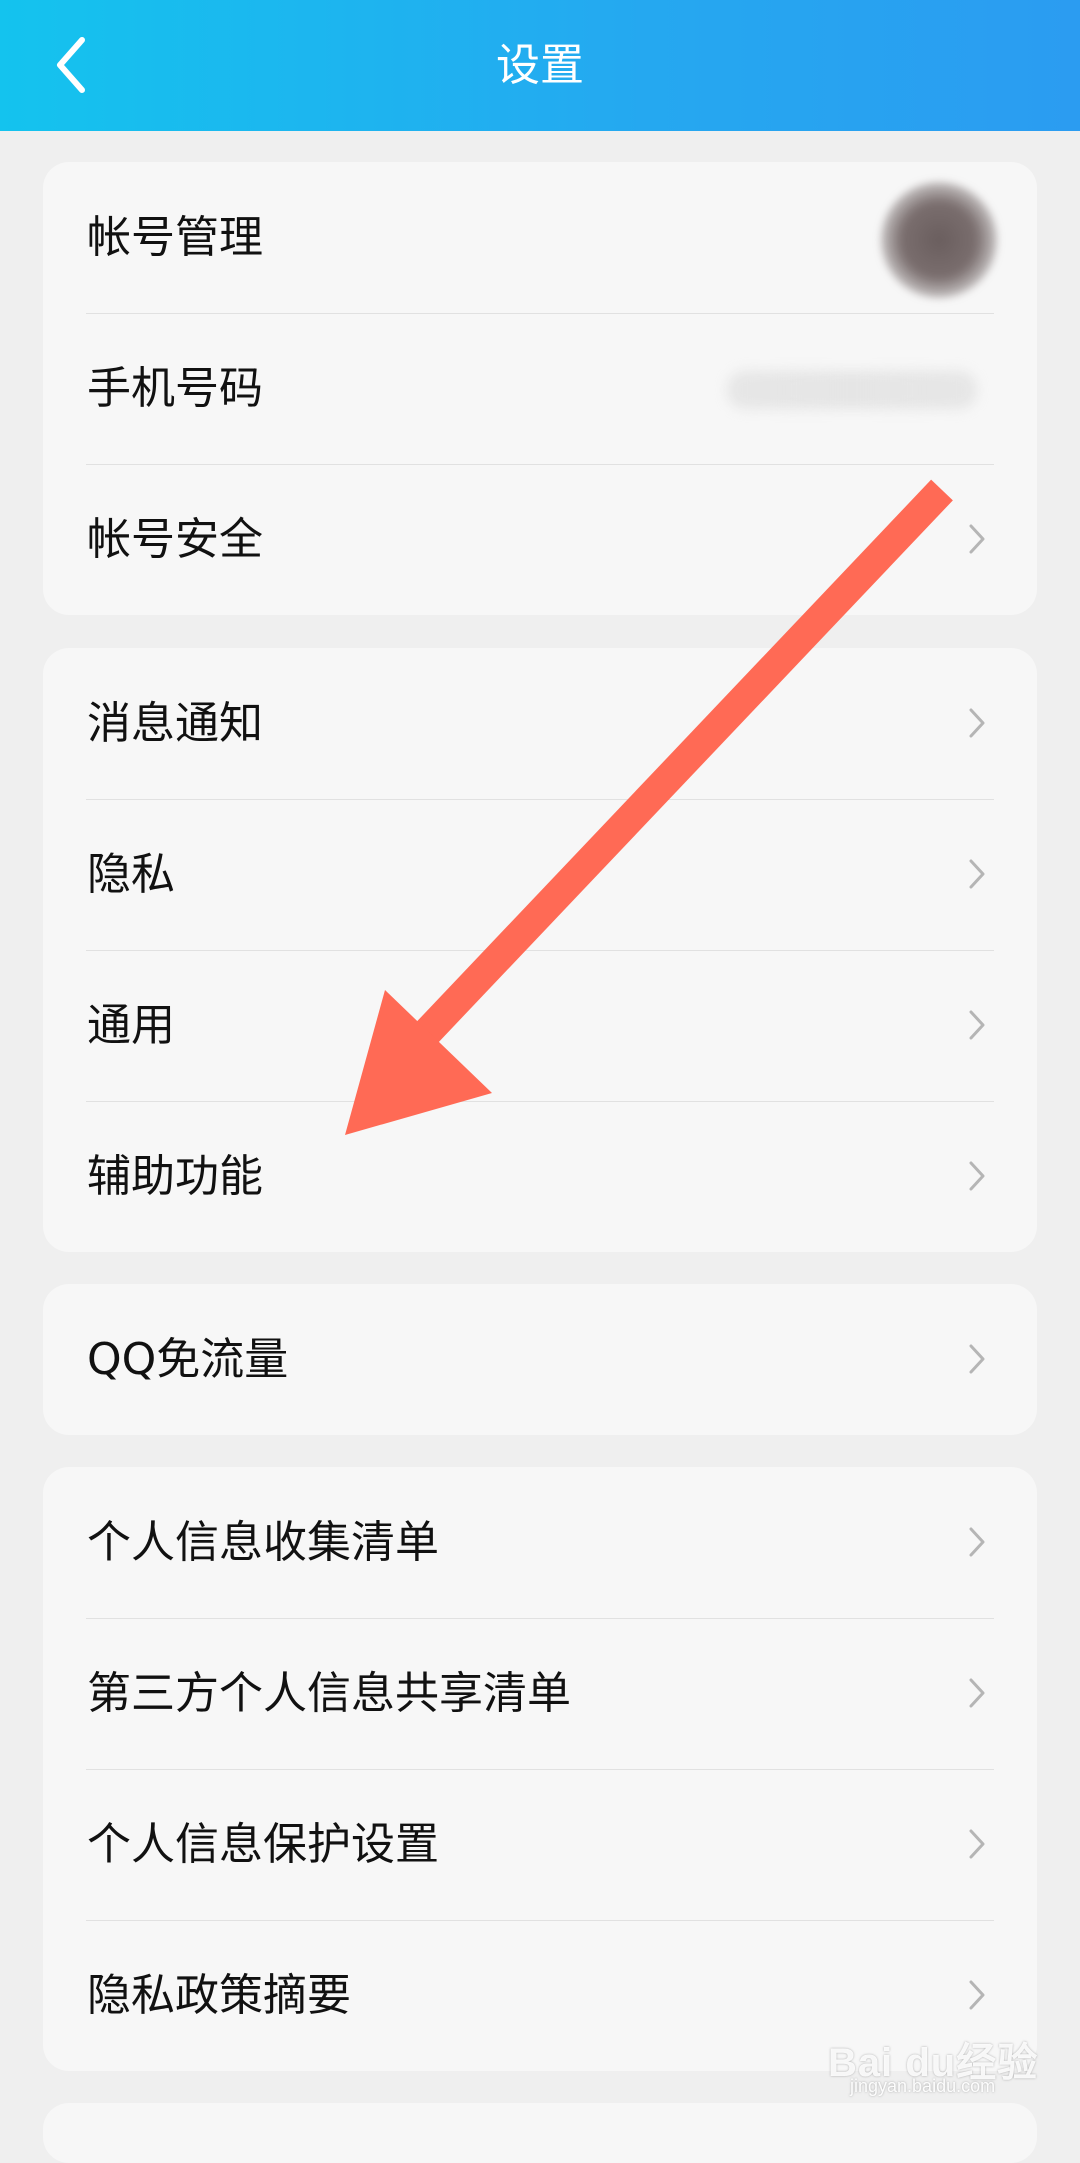  I want to click on item-label: 隐私, so click(131, 874).